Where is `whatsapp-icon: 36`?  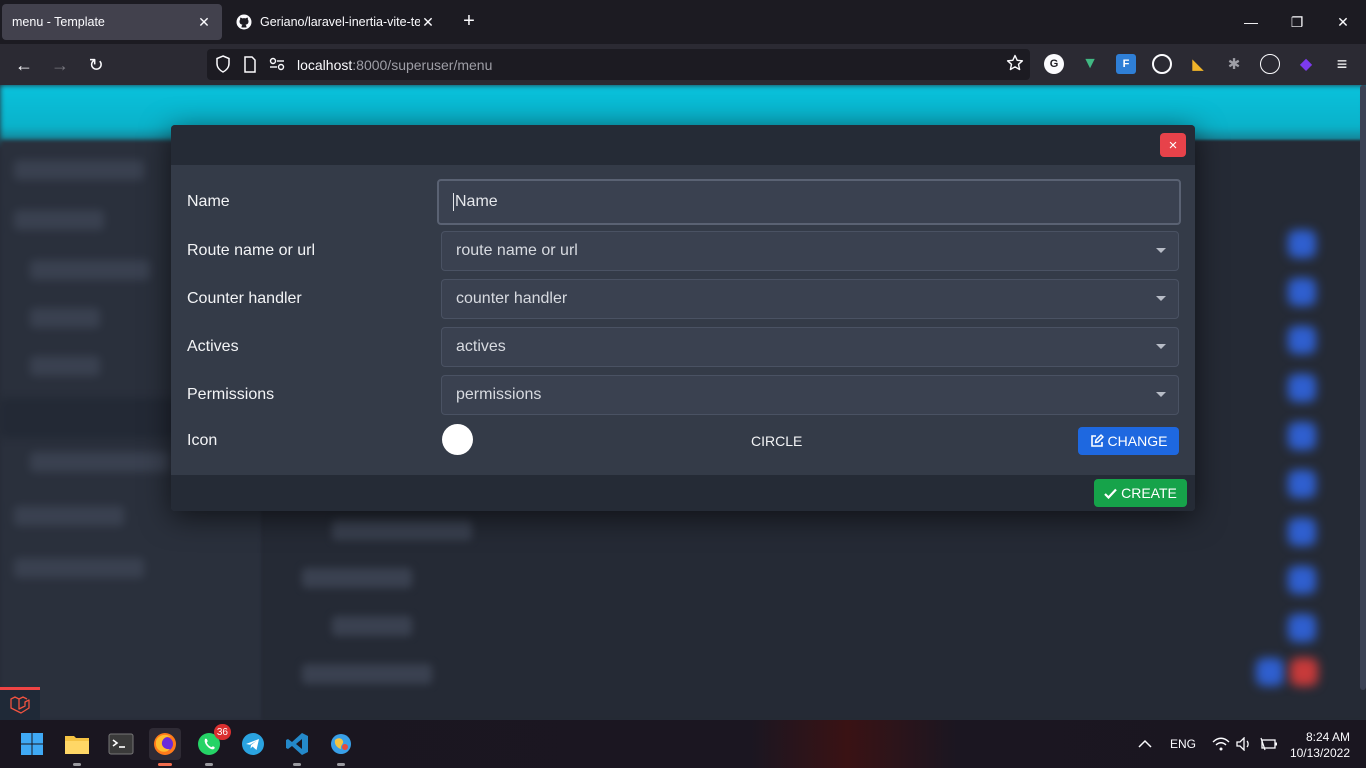
whatsapp-icon: 36 is located at coordinates (212, 745).